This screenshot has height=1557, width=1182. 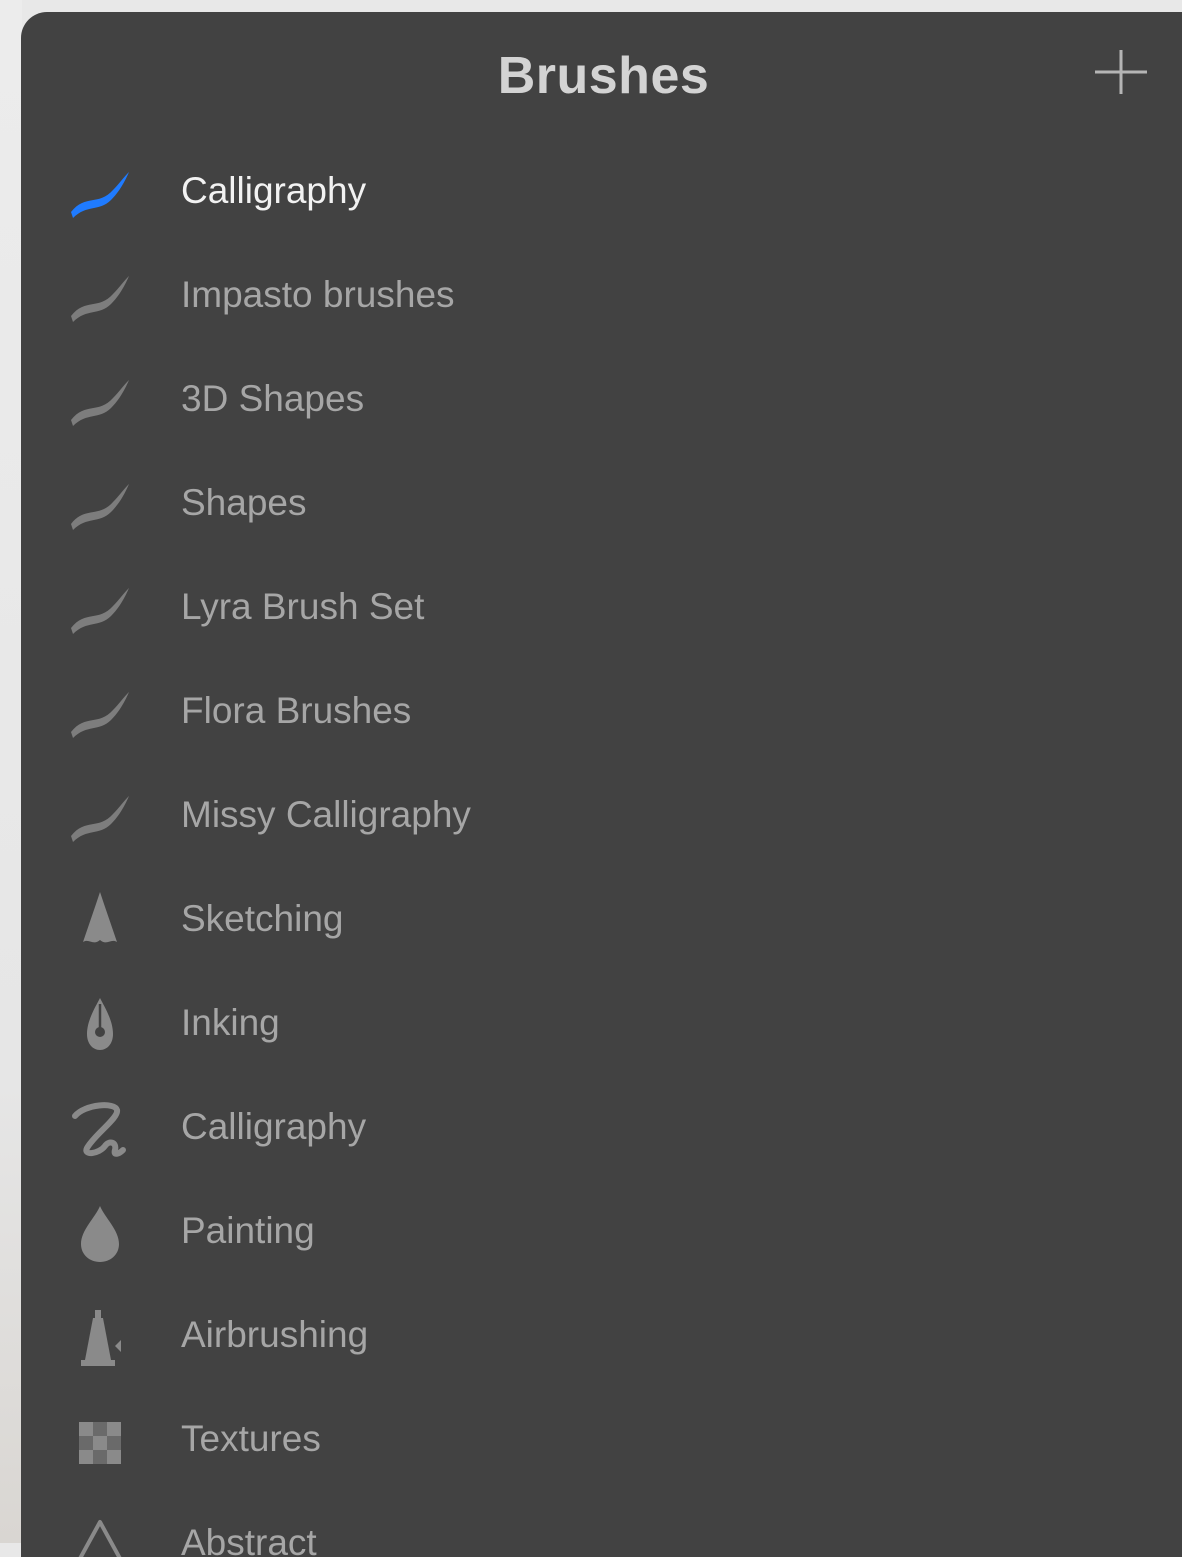 I want to click on brush-set-label: Impasto brushes, so click(x=318, y=294).